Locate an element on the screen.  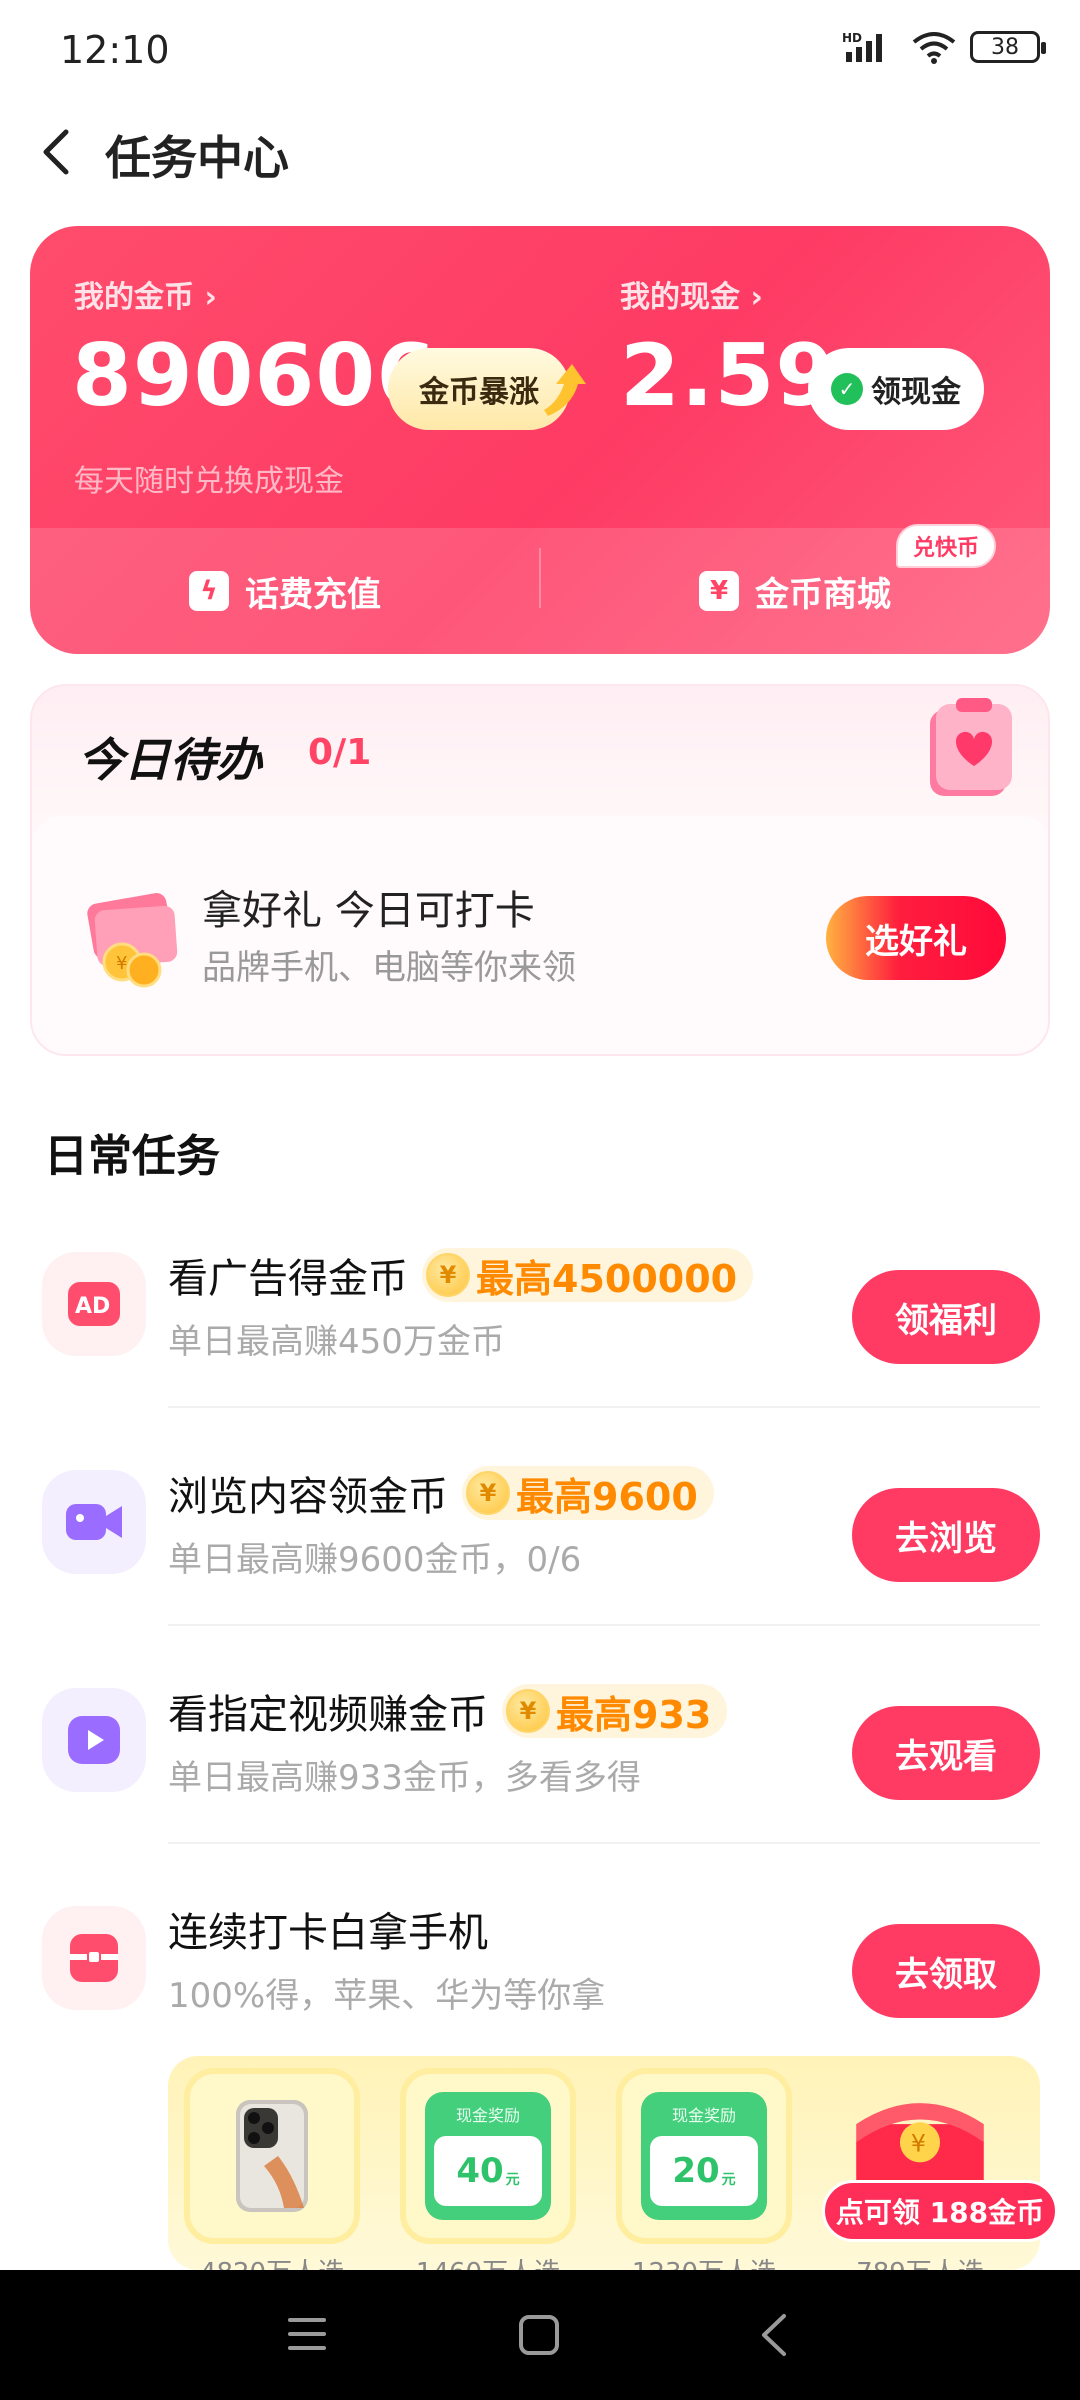
home-icon is located at coordinates (539, 2335).